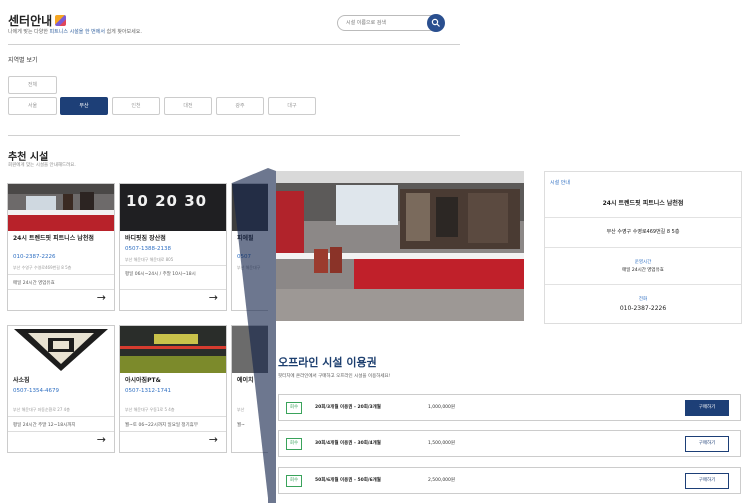 The image size is (752, 503). Describe the element at coordinates (32, 85) in the screenshot. I see `region-all-button: 전체` at that location.